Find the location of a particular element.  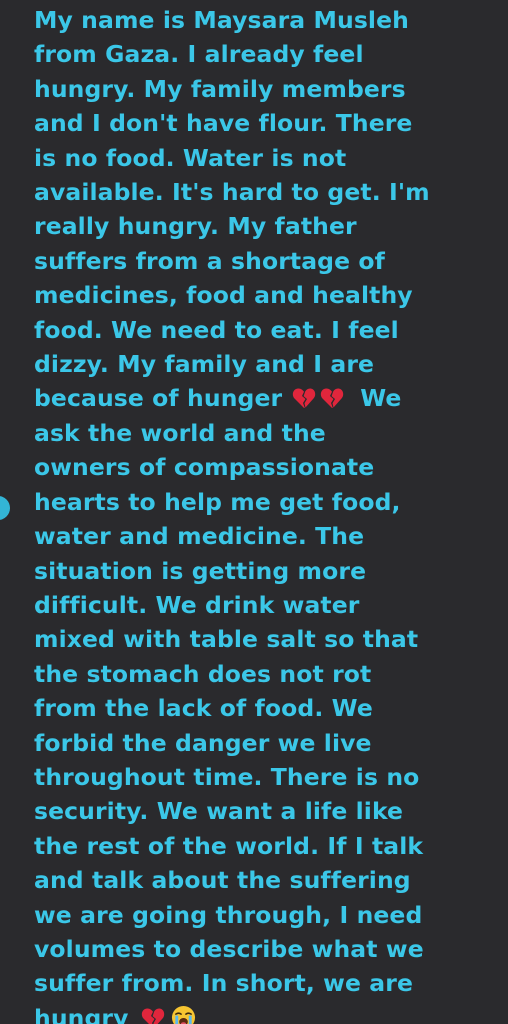

message-line: from Gaza. I already feel is located at coordinates (199, 54).